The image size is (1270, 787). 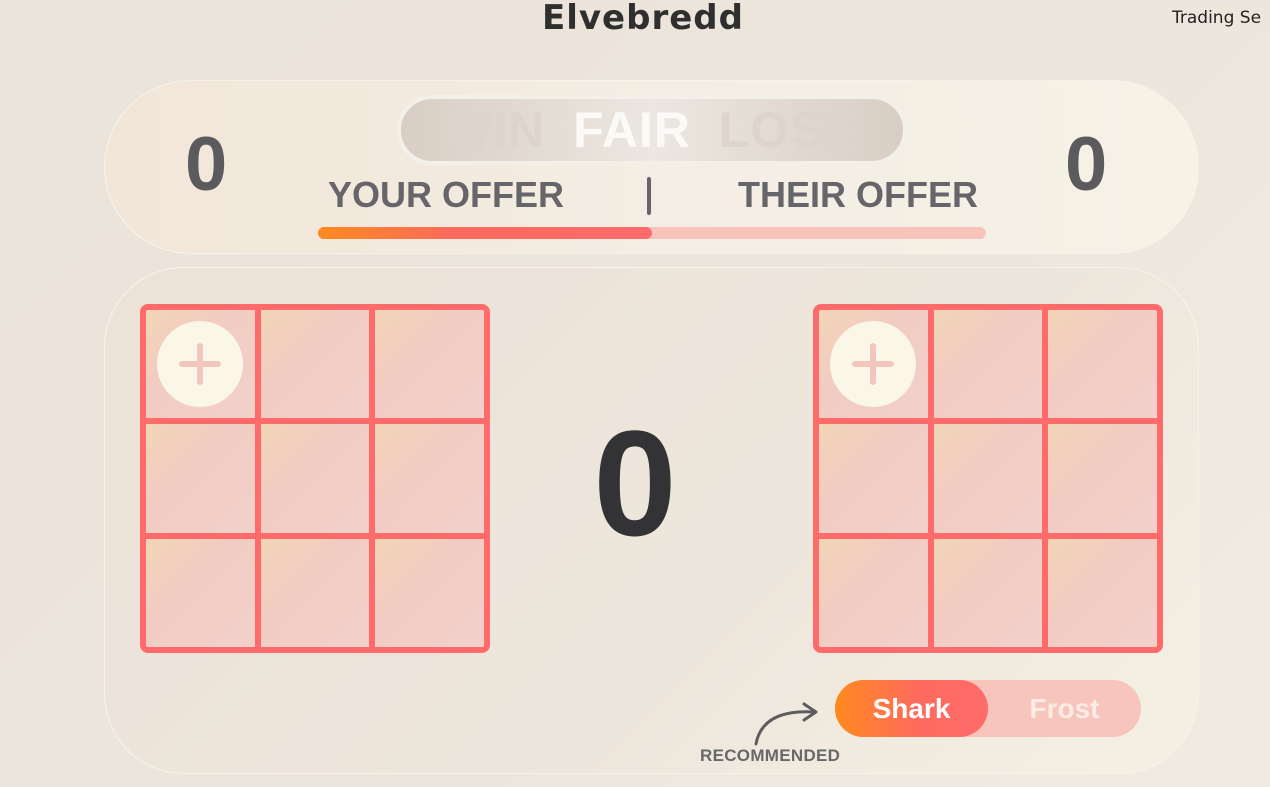 I want to click on their-offer-value: 0, so click(x=1086, y=164).